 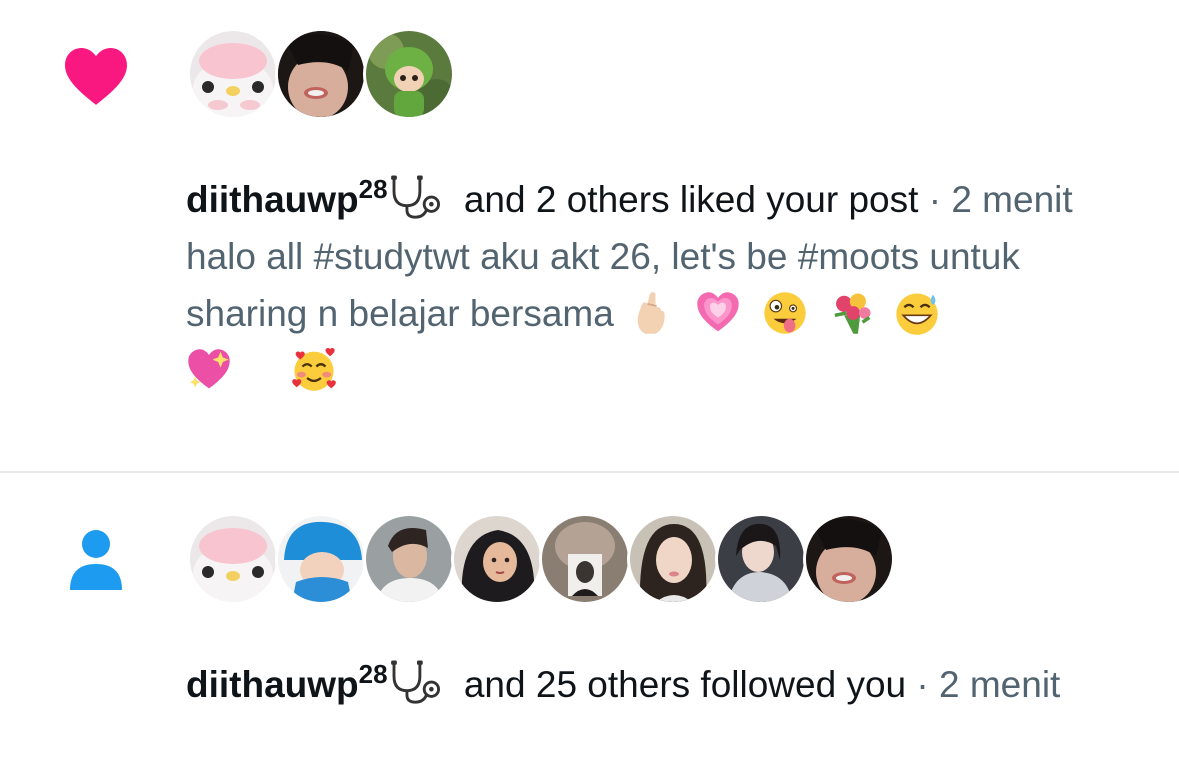 What do you see at coordinates (409, 74) in the screenshot?
I see `dino-figure-avatar` at bounding box center [409, 74].